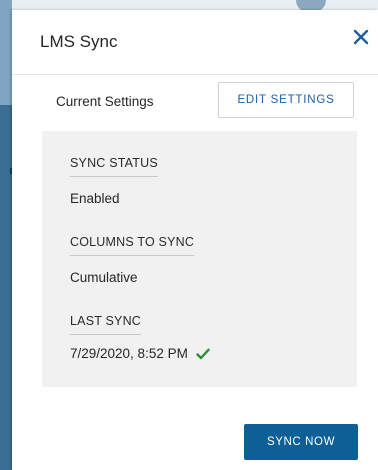 This screenshot has height=470, width=378. Describe the element at coordinates (202, 354) in the screenshot. I see `checkmark-icon` at that location.